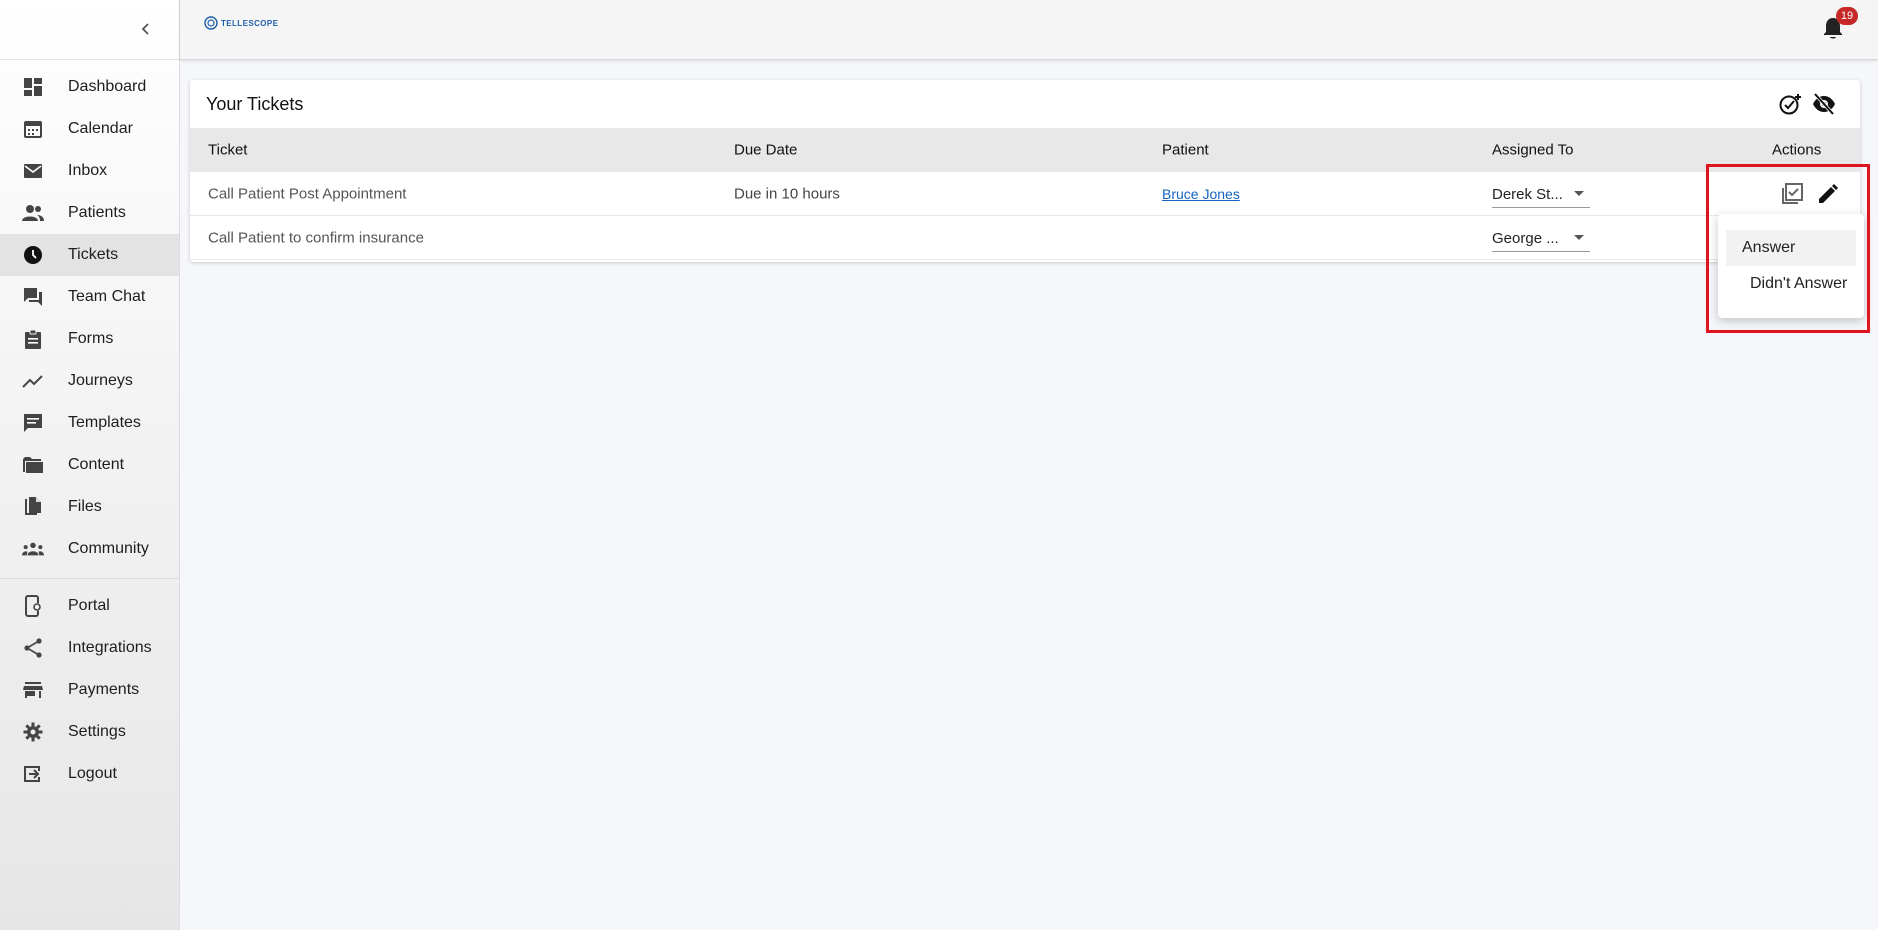 Image resolution: width=1878 pixels, height=930 pixels. What do you see at coordinates (100, 128) in the screenshot?
I see `sidebar-item-label: Calendar` at bounding box center [100, 128].